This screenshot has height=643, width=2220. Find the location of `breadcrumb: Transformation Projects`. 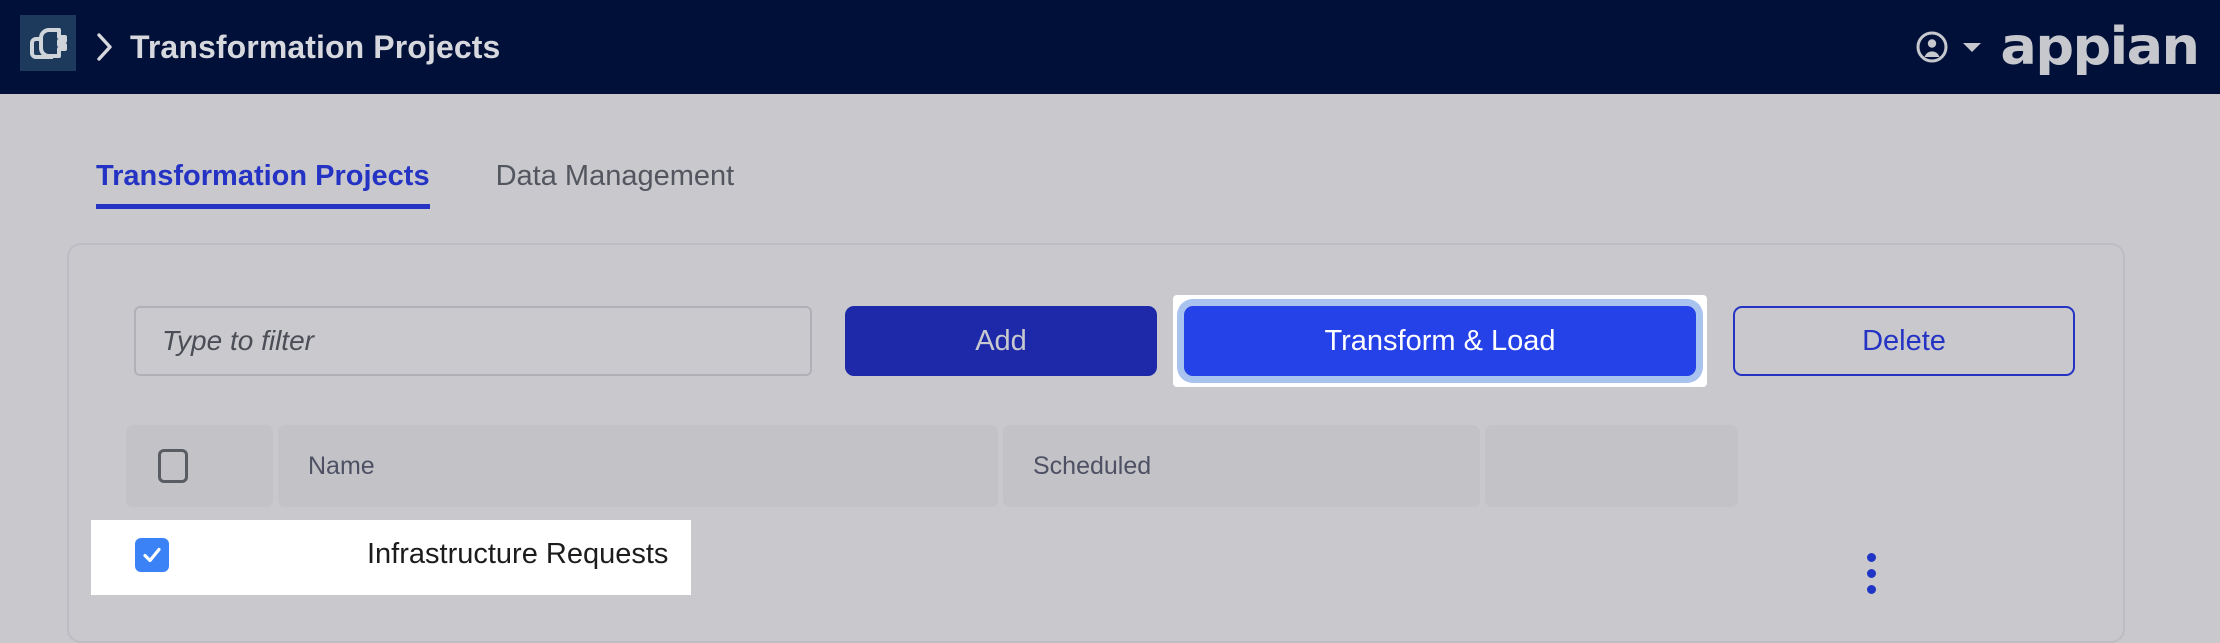

breadcrumb: Transformation Projects is located at coordinates (298, 47).